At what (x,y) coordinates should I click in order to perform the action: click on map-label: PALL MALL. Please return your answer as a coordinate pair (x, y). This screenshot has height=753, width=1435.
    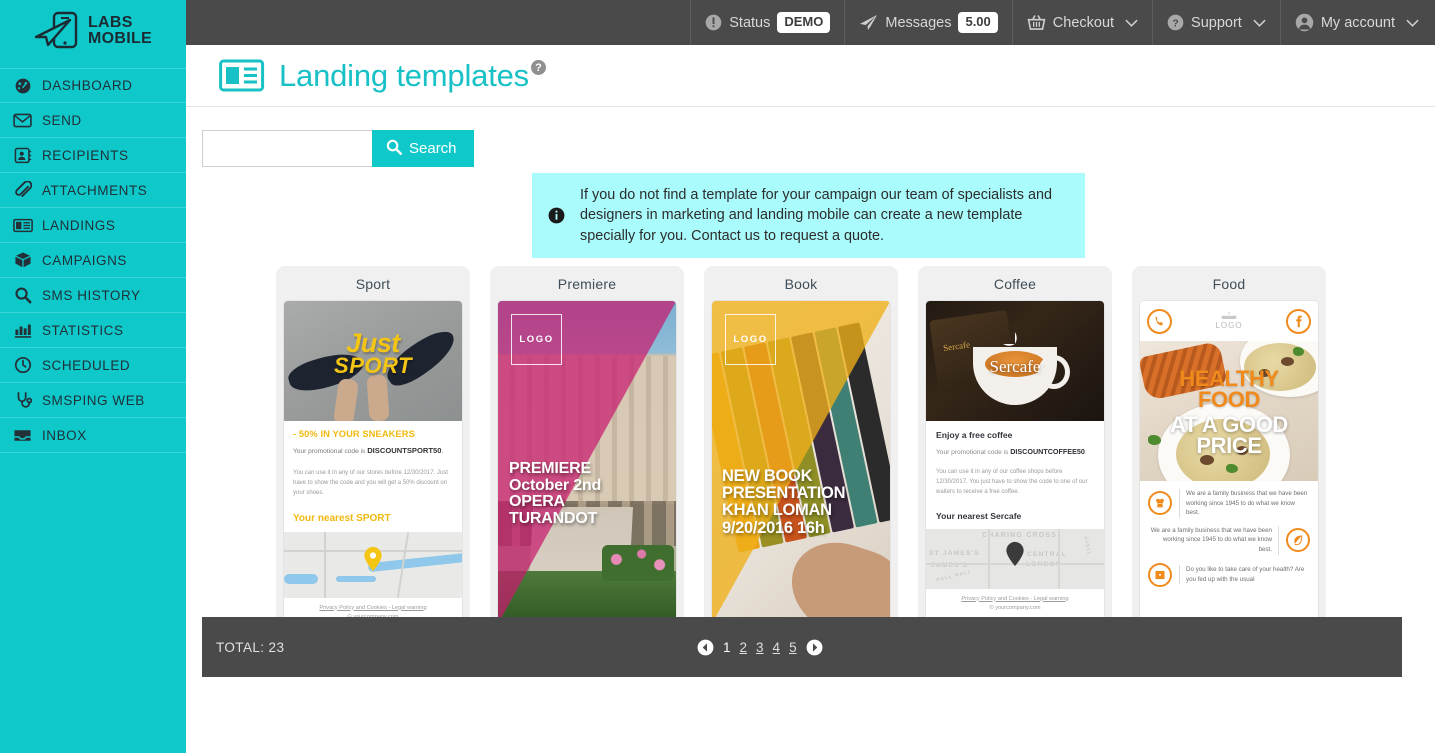
    Looking at the image, I should click on (954, 575).